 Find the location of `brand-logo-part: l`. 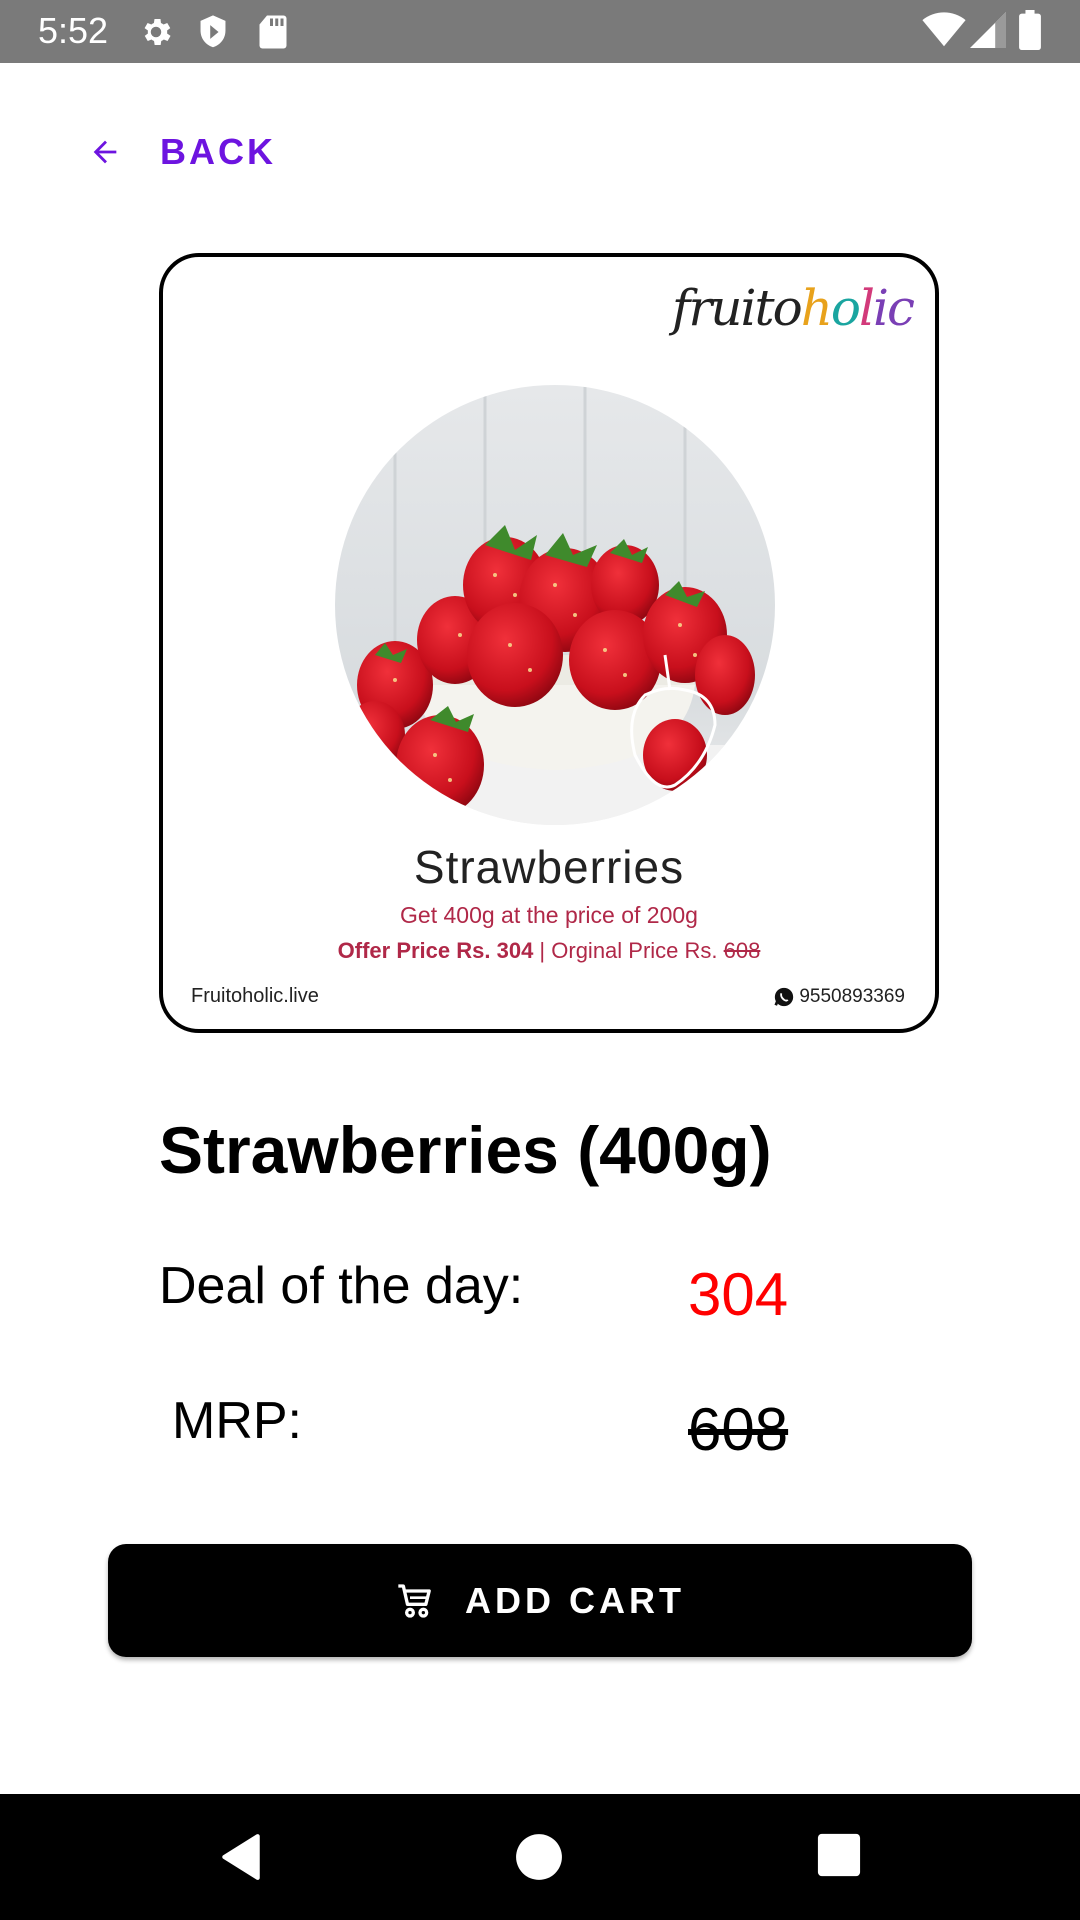

brand-logo-part: l is located at coordinates (867, 308).